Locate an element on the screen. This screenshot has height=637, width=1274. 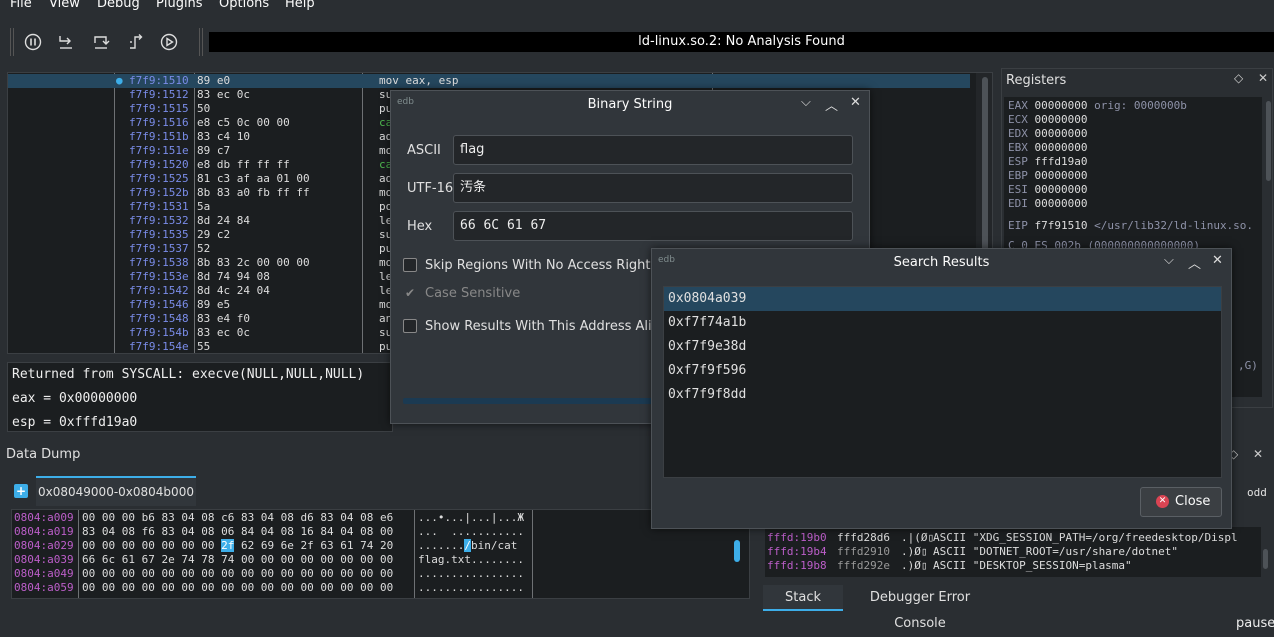
dump-ascii: ......./bin/cat is located at coordinates (471, 546).